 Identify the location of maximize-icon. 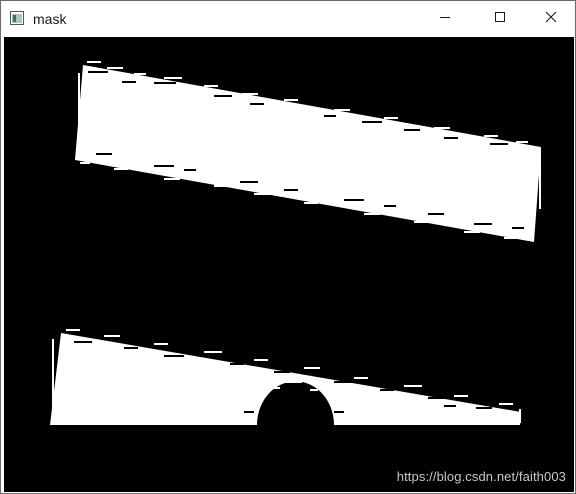
(500, 19).